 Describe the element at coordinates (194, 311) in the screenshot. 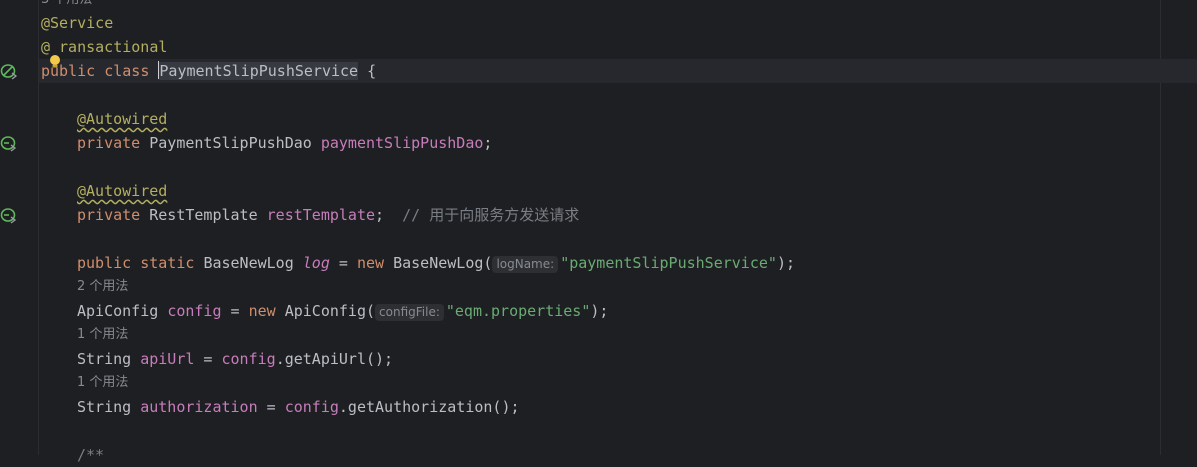

I see `field-name: config` at that location.